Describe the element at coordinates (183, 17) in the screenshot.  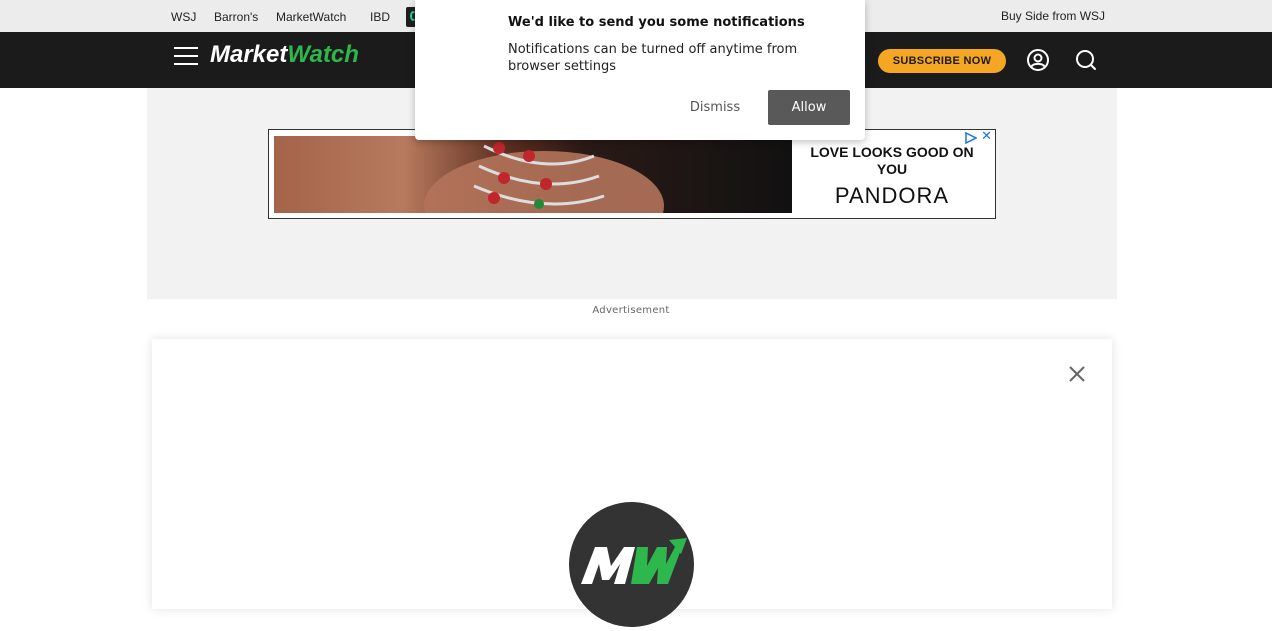
I see `network-link-wsj: WSJ` at that location.